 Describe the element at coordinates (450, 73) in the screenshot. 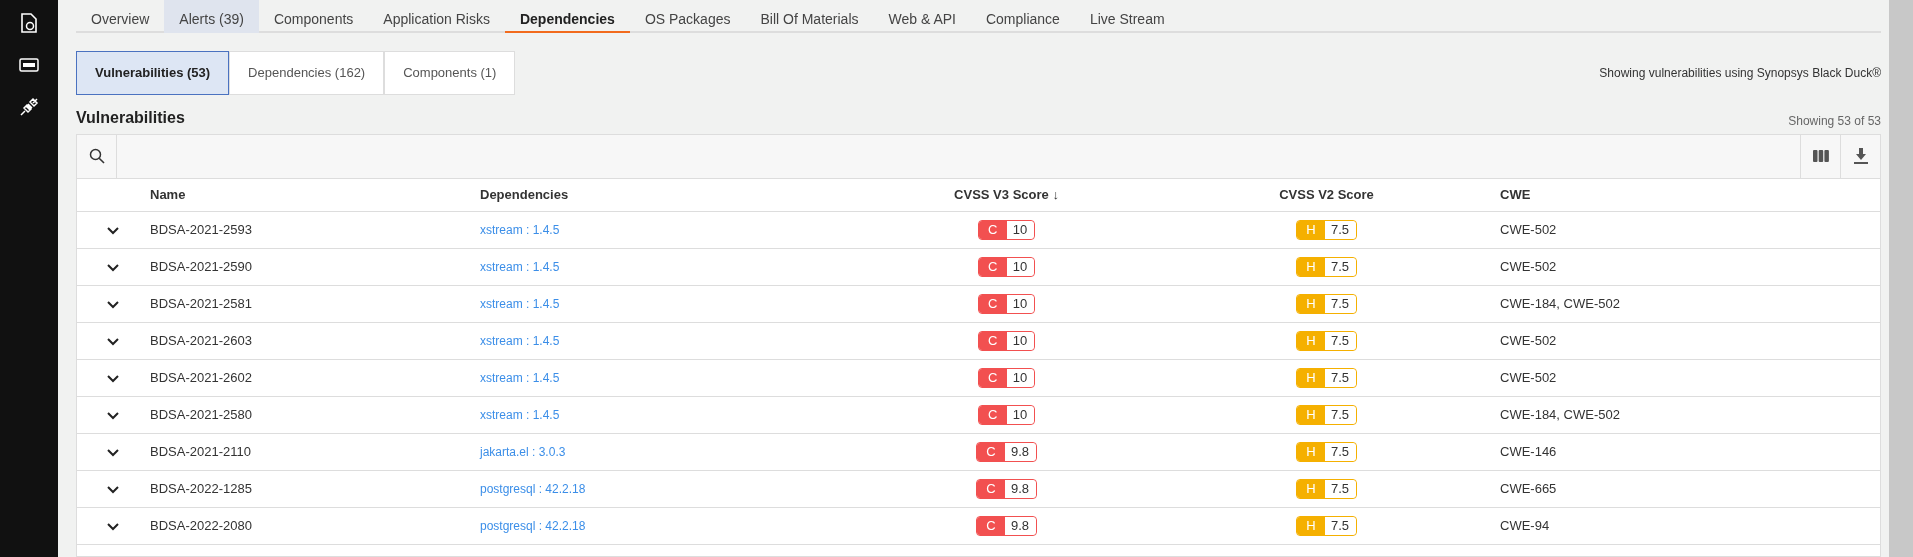

I see `view-tab: Components (1)` at that location.